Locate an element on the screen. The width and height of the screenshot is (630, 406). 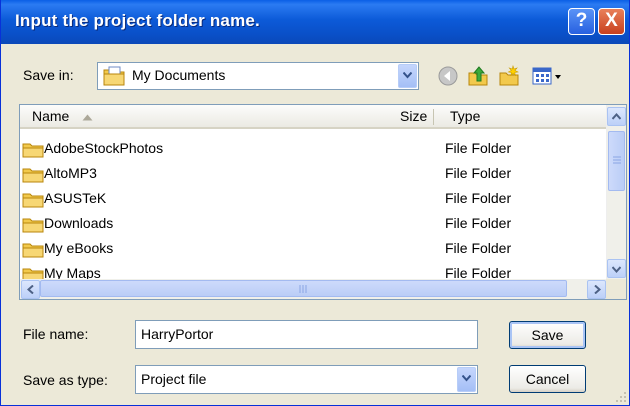
save-in-combo: My Documents is located at coordinates (258, 76).